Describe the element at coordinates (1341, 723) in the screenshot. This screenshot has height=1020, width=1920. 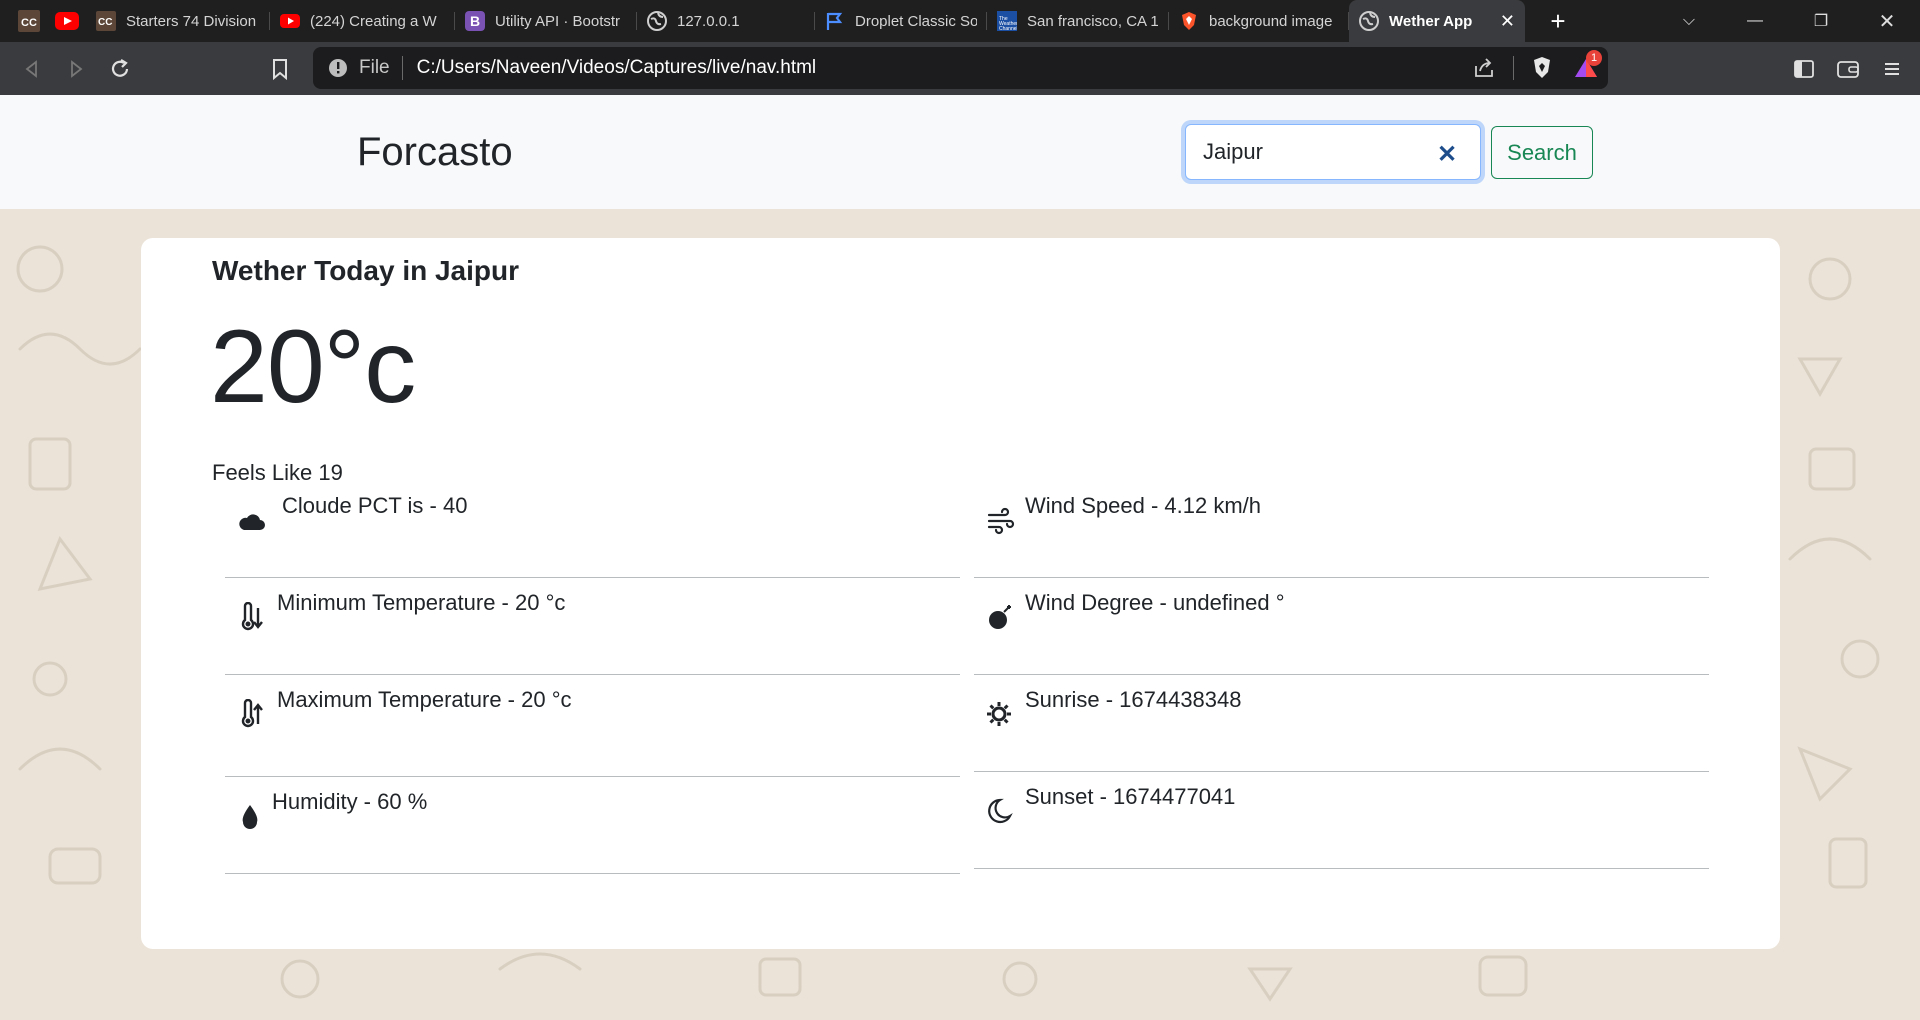
I see `list-item: Sunrise - 1674438348` at that location.